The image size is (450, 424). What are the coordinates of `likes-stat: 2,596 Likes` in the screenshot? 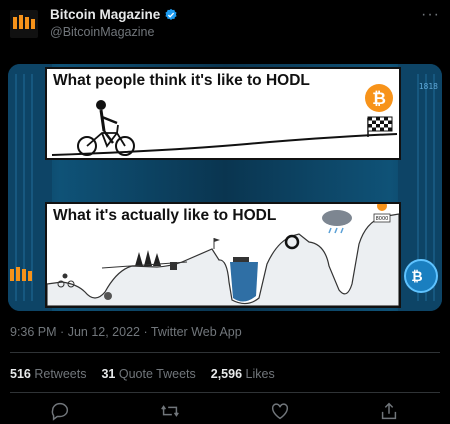 It's located at (243, 374).